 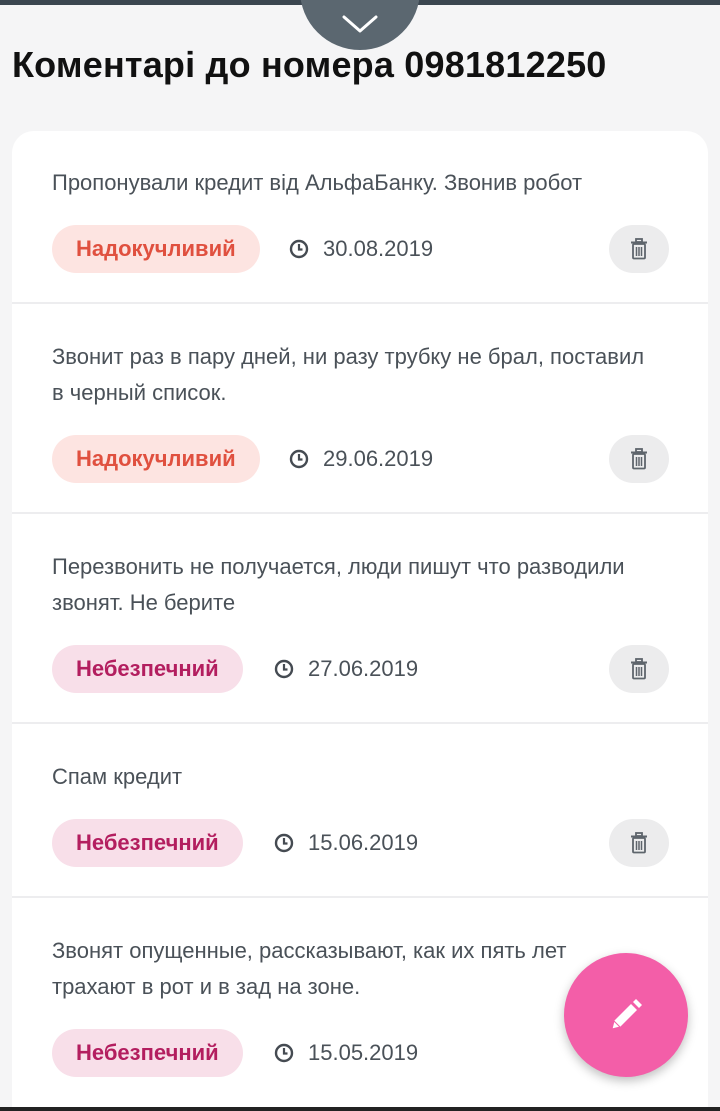 I want to click on bottom-edge, so click(x=360, y=1109).